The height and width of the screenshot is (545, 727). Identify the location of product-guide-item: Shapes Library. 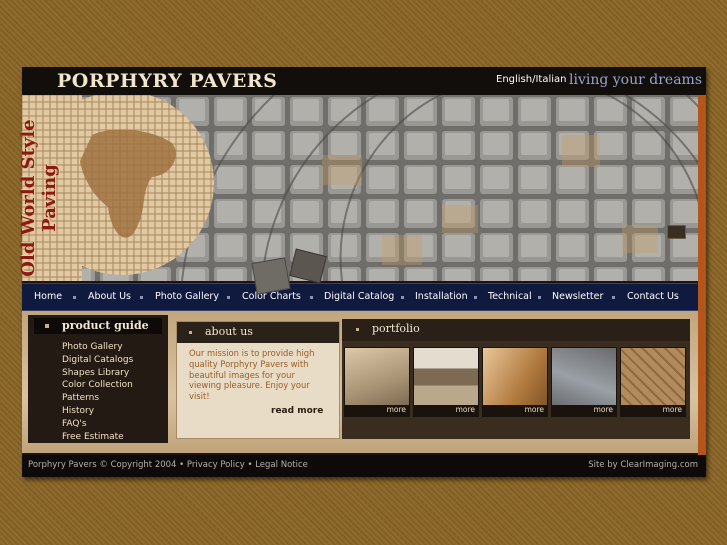
(97, 373).